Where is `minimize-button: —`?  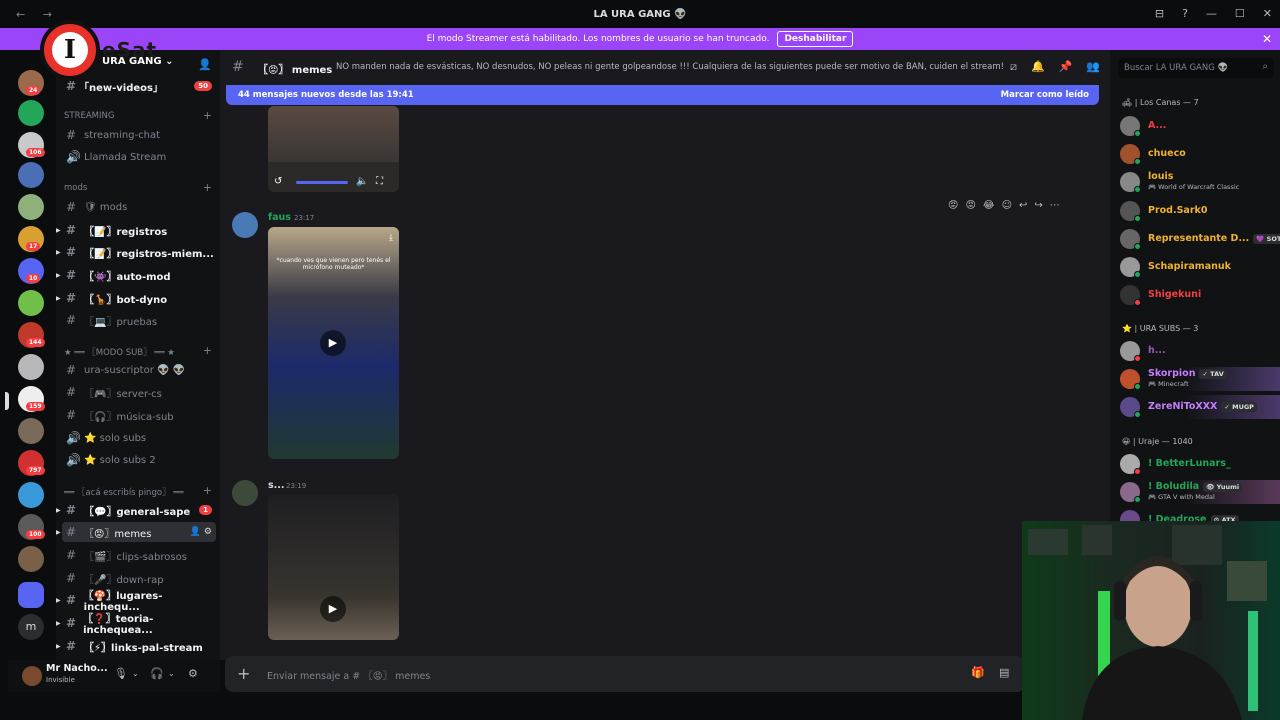 minimize-button: — is located at coordinates (1211, 13).